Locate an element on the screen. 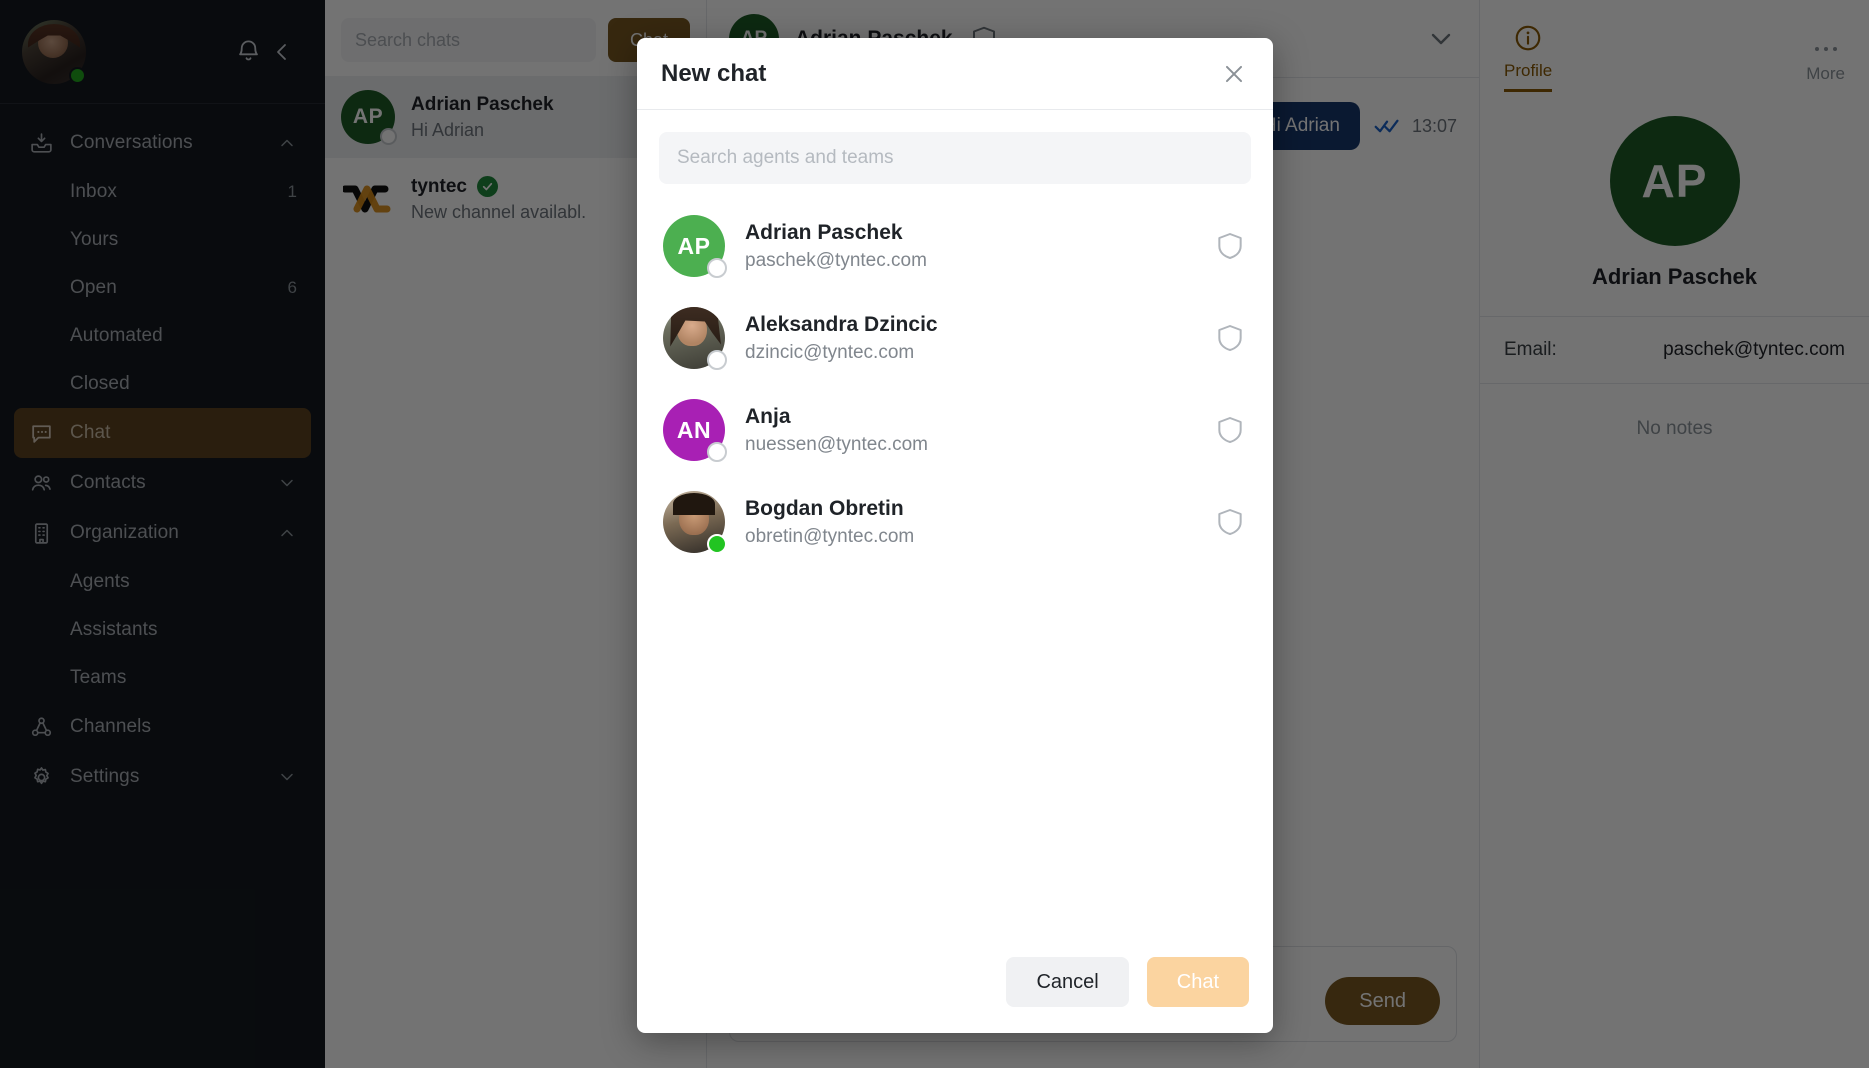 This screenshot has width=1869, height=1068. agent-texts: Aleksandra Dzincic dzincic@tyntec.com is located at coordinates (969, 338).